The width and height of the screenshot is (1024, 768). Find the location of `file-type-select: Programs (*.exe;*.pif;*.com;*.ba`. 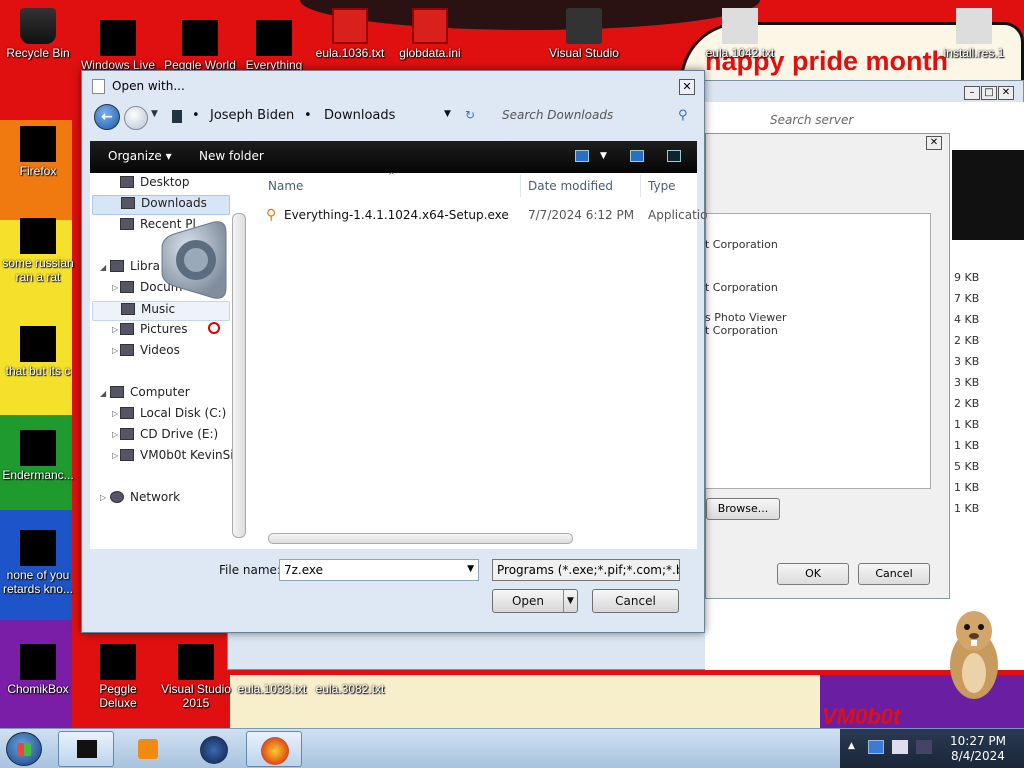

file-type-select: Programs (*.exe;*.pif;*.com;*.ba is located at coordinates (586, 570).